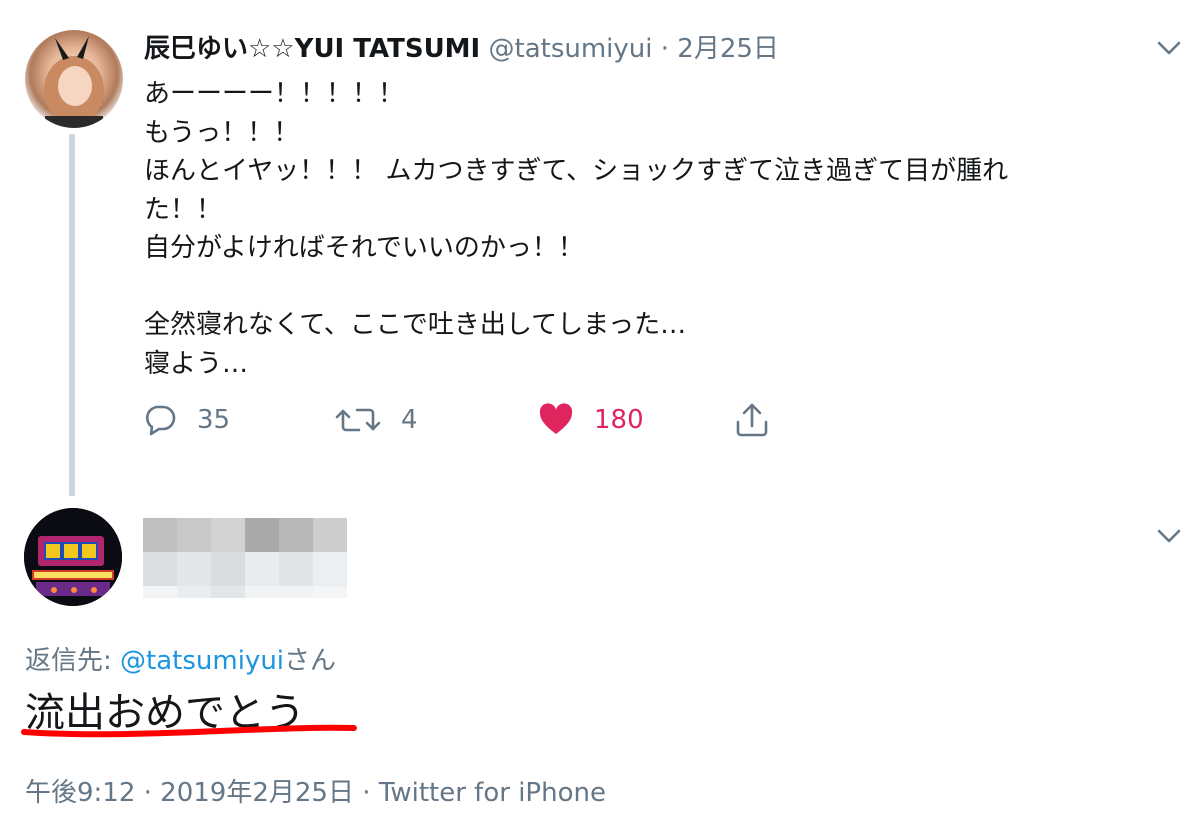 The height and width of the screenshot is (836, 1204). I want to click on reply-button: 35, so click(186, 420).